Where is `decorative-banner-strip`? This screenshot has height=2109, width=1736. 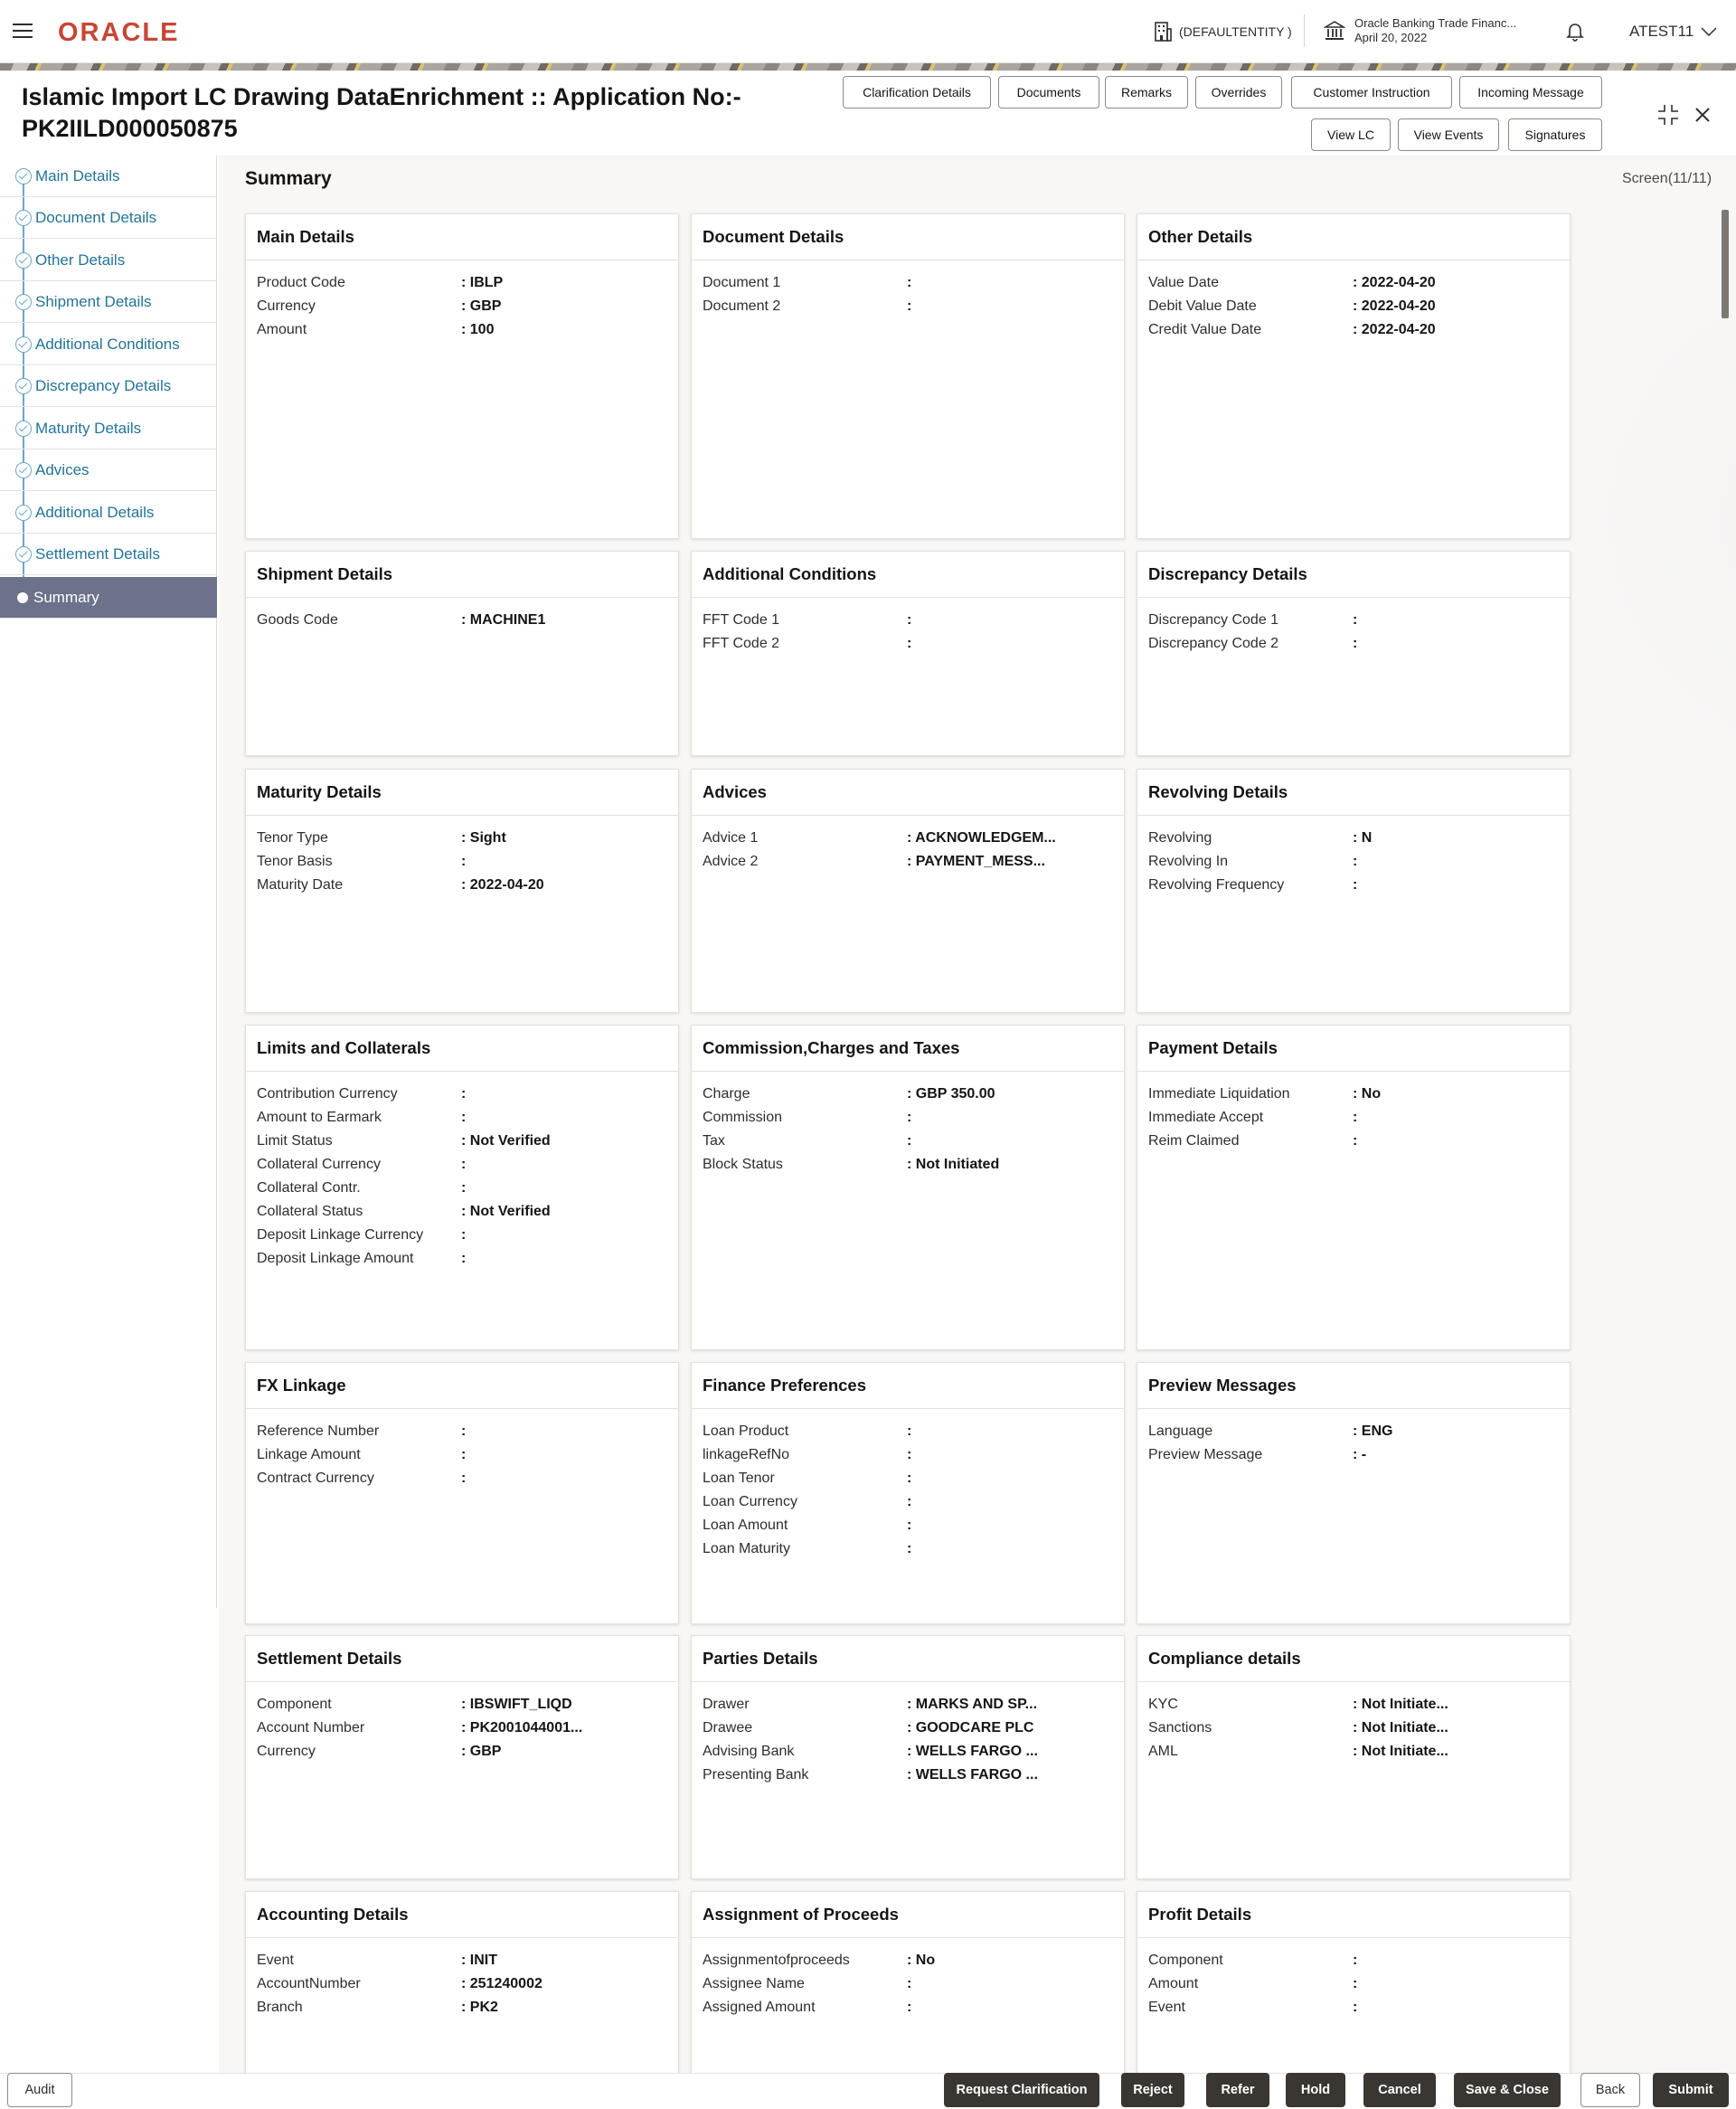 decorative-banner-strip is located at coordinates (868, 67).